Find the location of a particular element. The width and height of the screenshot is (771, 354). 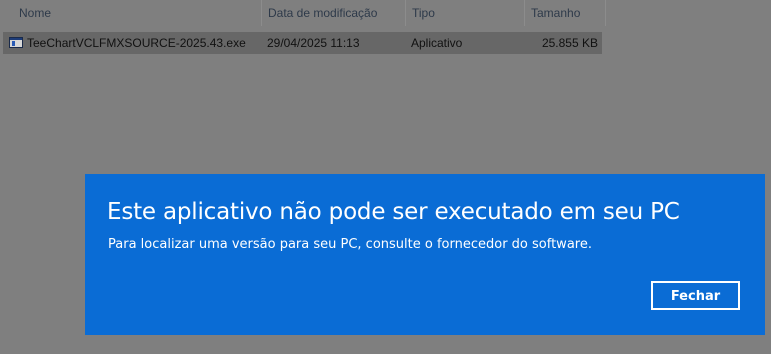

column-header-date: Data de modificação is located at coordinates (333, 13).